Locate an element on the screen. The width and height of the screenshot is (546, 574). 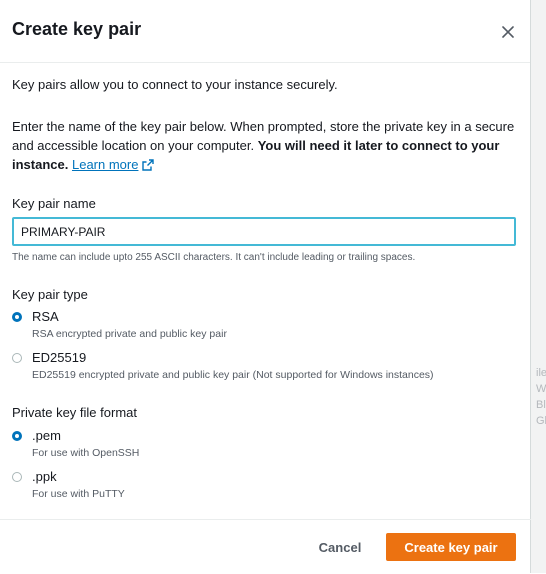
radio-label: RSA is located at coordinates (45, 316).